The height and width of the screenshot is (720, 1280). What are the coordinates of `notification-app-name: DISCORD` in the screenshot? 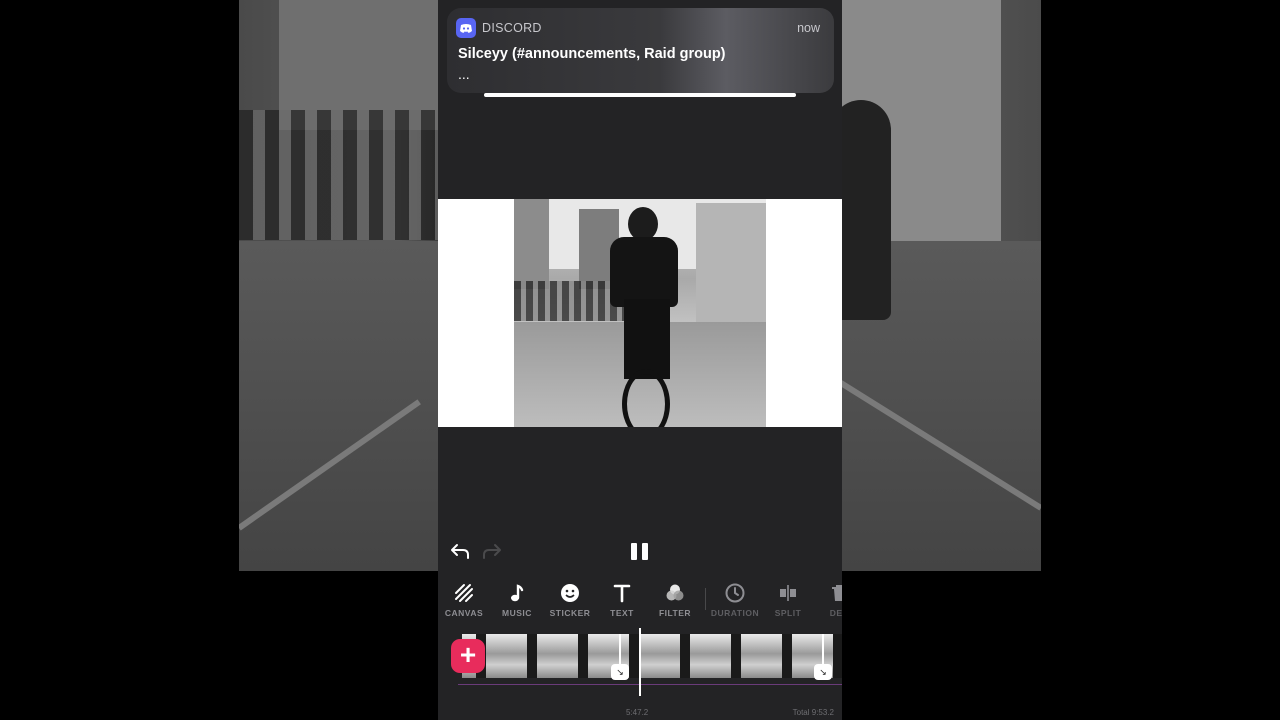 It's located at (512, 28).